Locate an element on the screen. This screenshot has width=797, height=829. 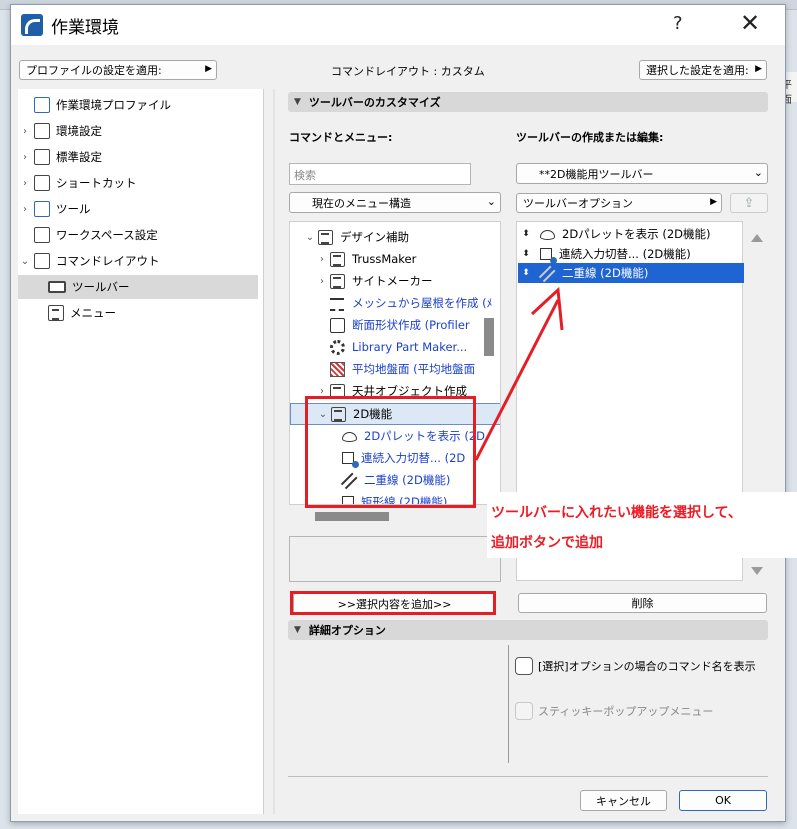
profile-section-icon is located at coordinates (337, 325).